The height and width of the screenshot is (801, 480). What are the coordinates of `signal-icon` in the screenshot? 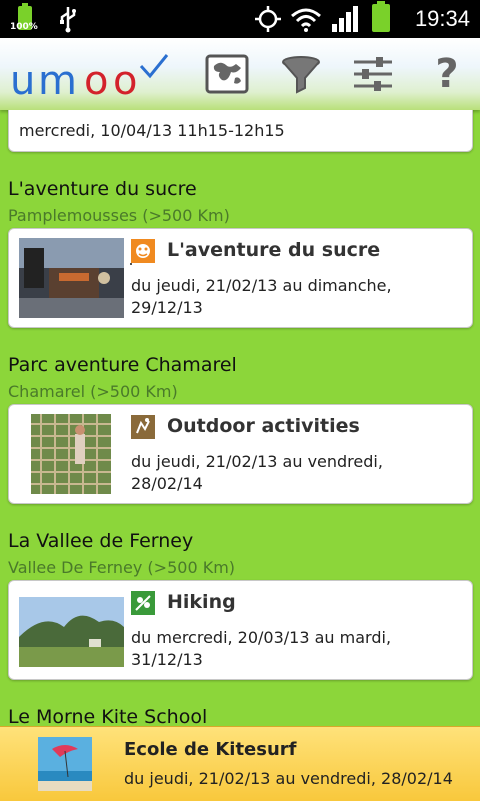 It's located at (345, 19).